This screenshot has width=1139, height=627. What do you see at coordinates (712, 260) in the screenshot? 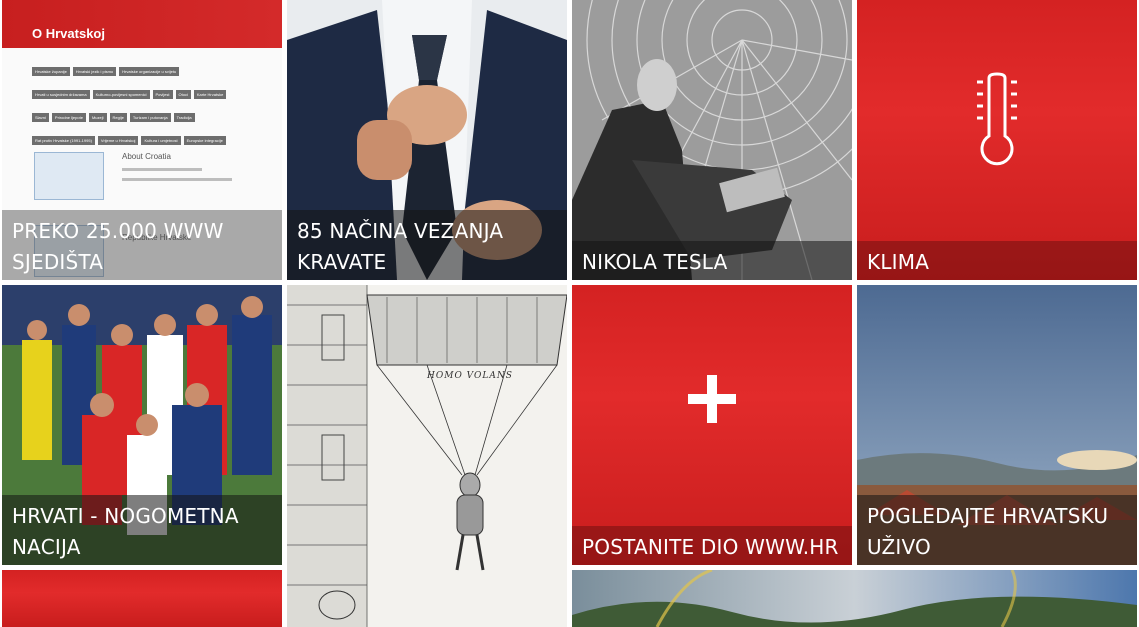
I see `tile-caption: NIKOLA TESLA` at bounding box center [712, 260].